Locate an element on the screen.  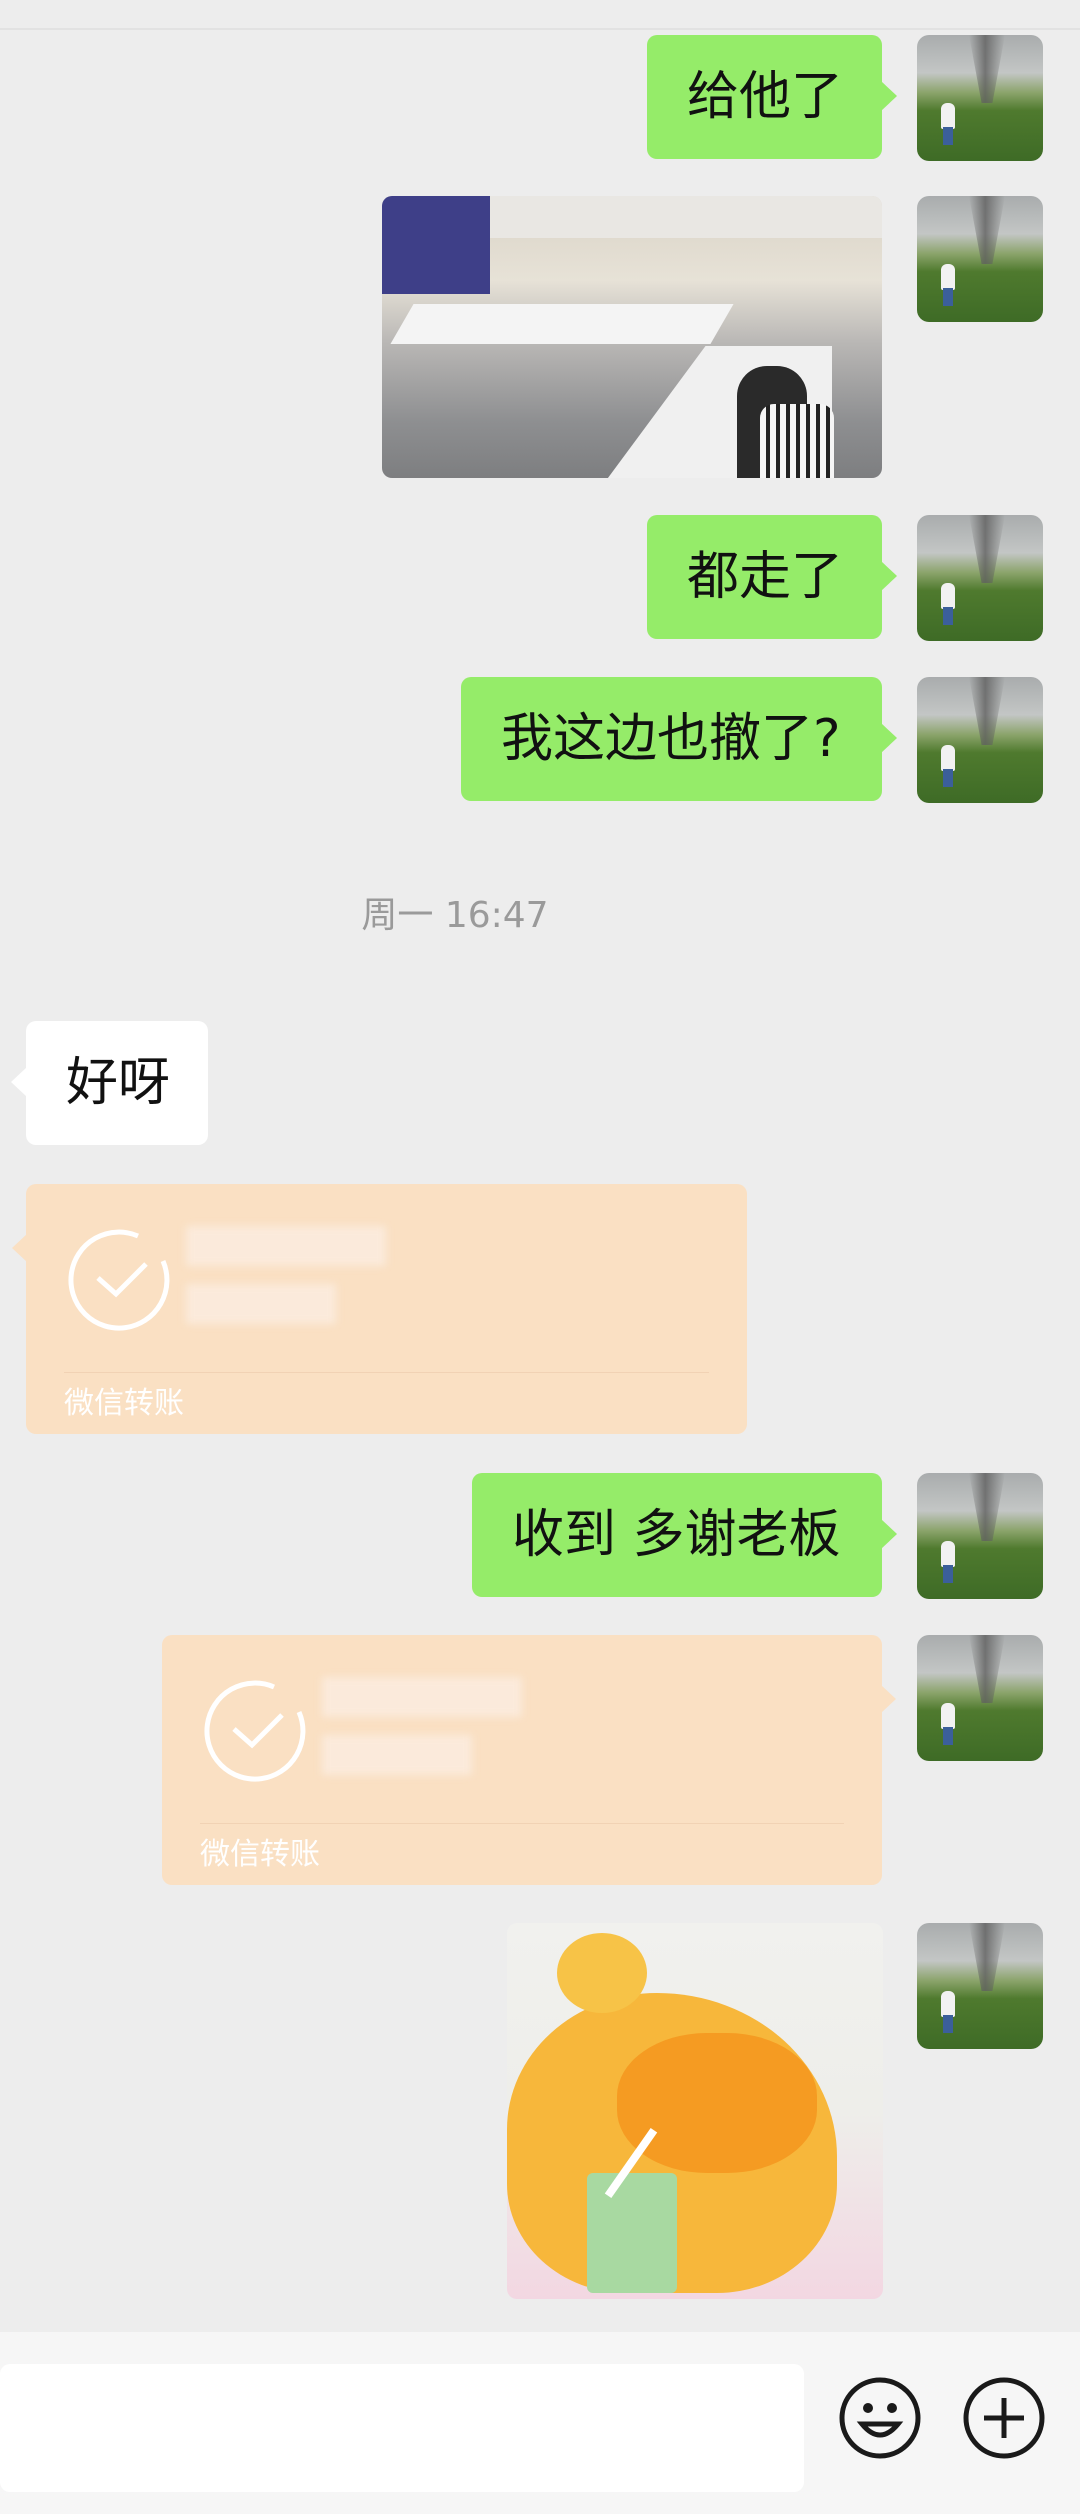
message-input is located at coordinates (402, 2428).